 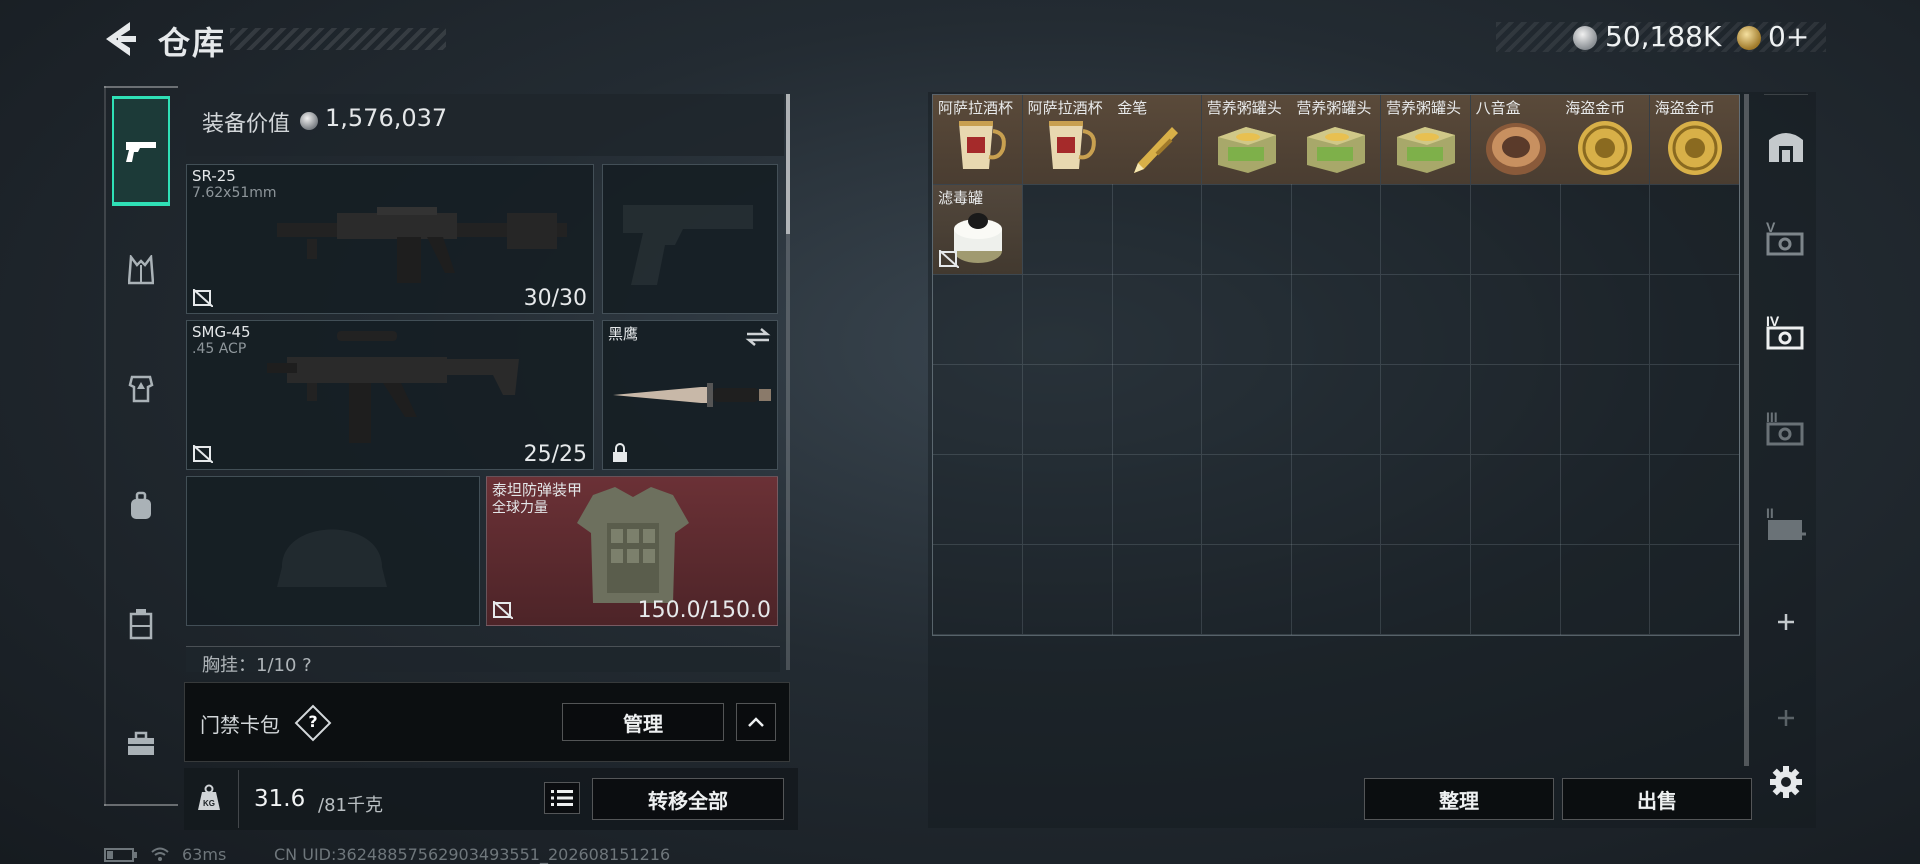 What do you see at coordinates (221, 332) in the screenshot?
I see `weapon-name: SMG-45` at bounding box center [221, 332].